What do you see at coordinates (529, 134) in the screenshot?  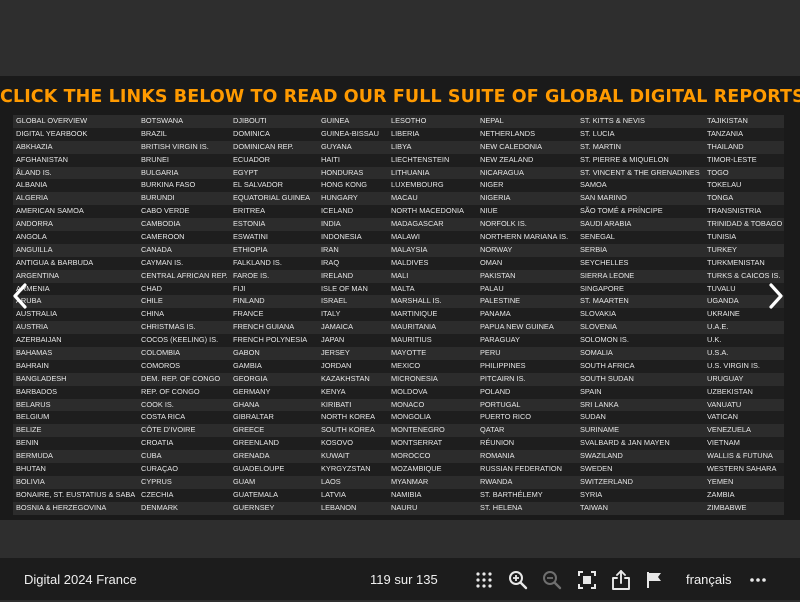 I see `country-report-link: NETHERLANDS` at bounding box center [529, 134].